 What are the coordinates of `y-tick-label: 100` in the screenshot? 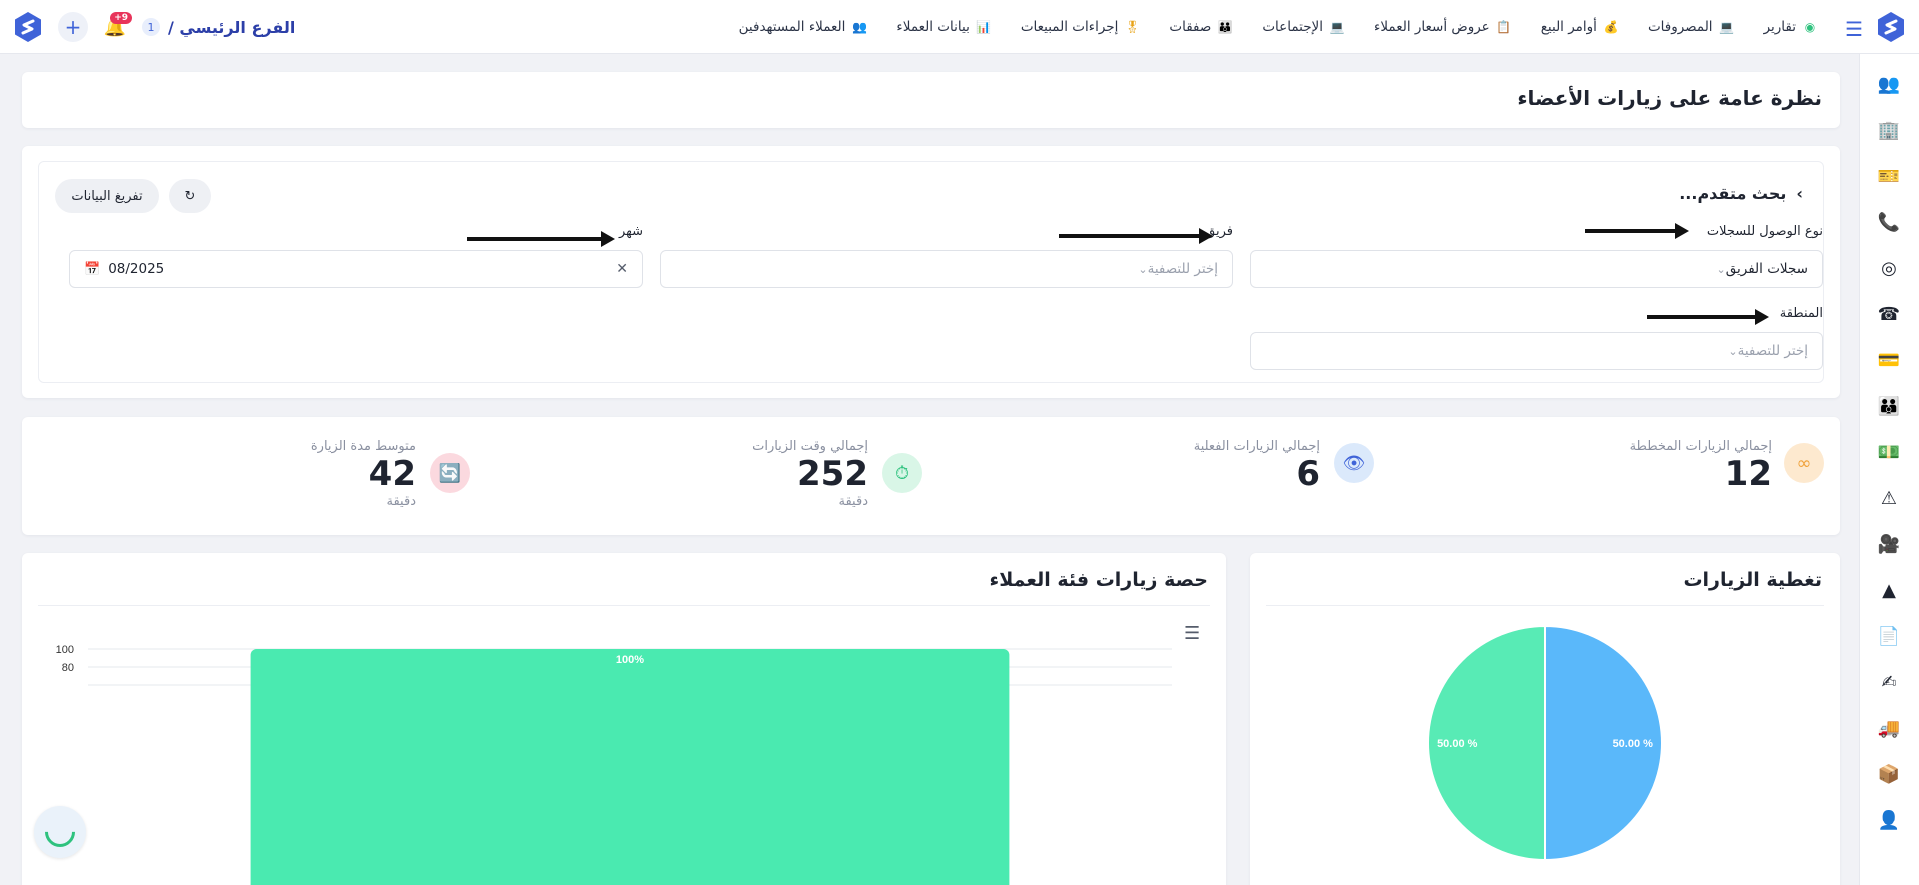 It's located at (65, 650).